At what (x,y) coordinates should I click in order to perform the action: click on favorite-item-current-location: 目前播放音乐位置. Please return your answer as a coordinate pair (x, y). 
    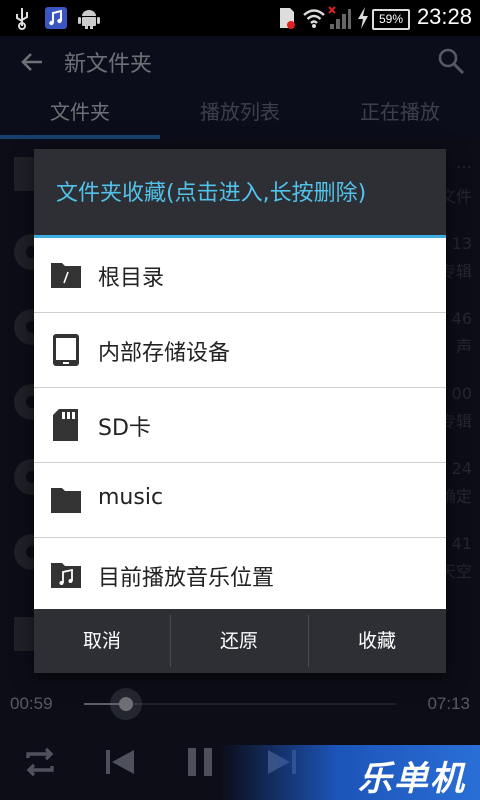
    Looking at the image, I should click on (240, 575).